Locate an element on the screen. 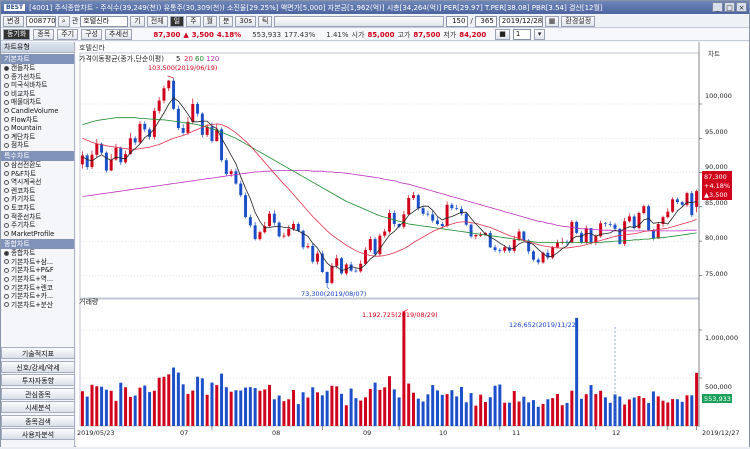  user-analysis-button: 사용자분석 is located at coordinates (38, 434).